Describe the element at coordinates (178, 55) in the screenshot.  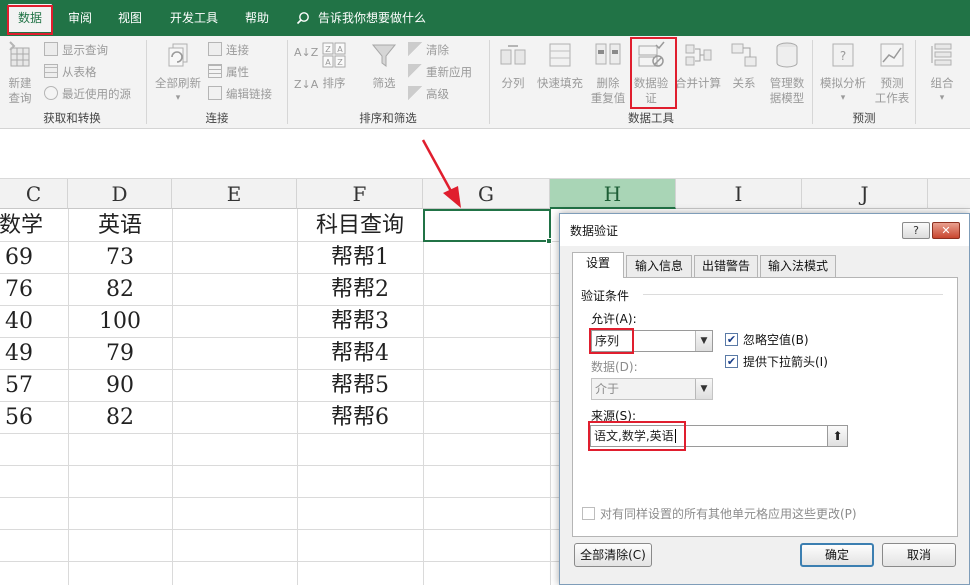
I see `refresh-icon` at that location.